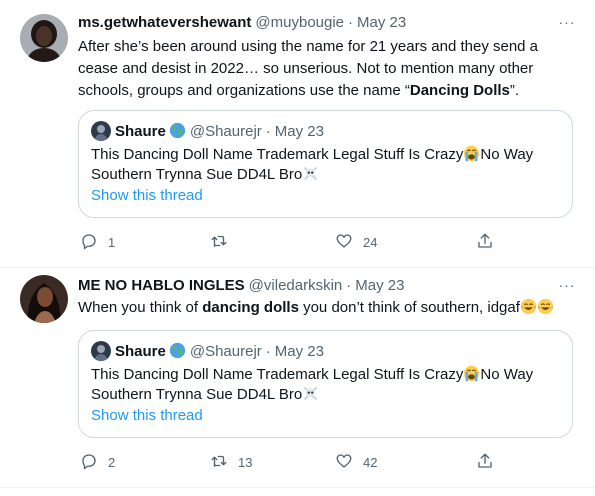 This screenshot has height=496, width=595. What do you see at coordinates (112, 242) in the screenshot?
I see `reply-count: 1` at bounding box center [112, 242].